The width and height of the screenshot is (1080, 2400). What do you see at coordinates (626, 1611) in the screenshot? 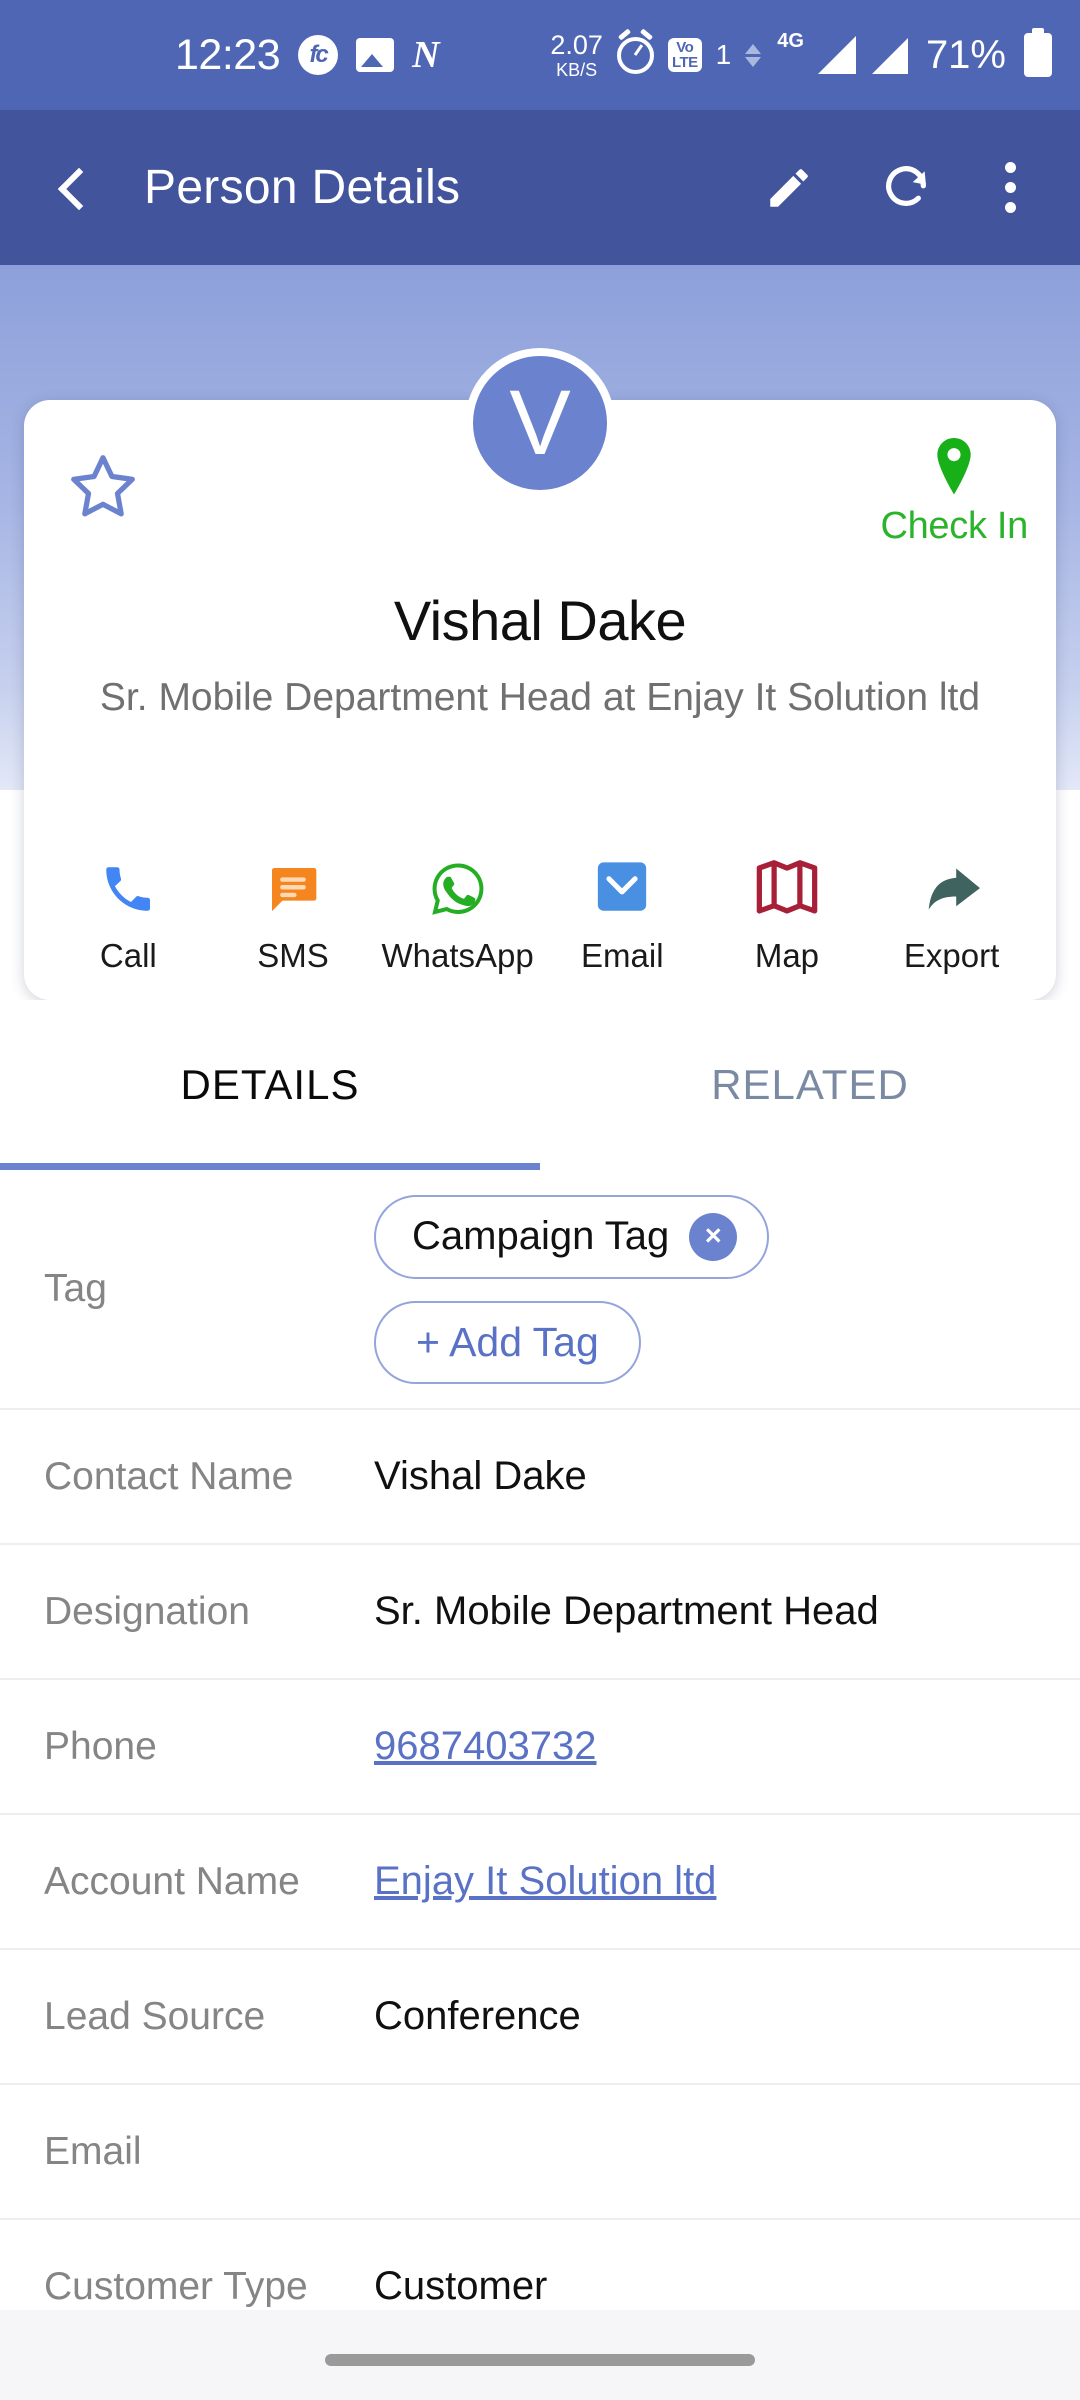
I see `row-value: Sr. Mobile Department Head` at bounding box center [626, 1611].